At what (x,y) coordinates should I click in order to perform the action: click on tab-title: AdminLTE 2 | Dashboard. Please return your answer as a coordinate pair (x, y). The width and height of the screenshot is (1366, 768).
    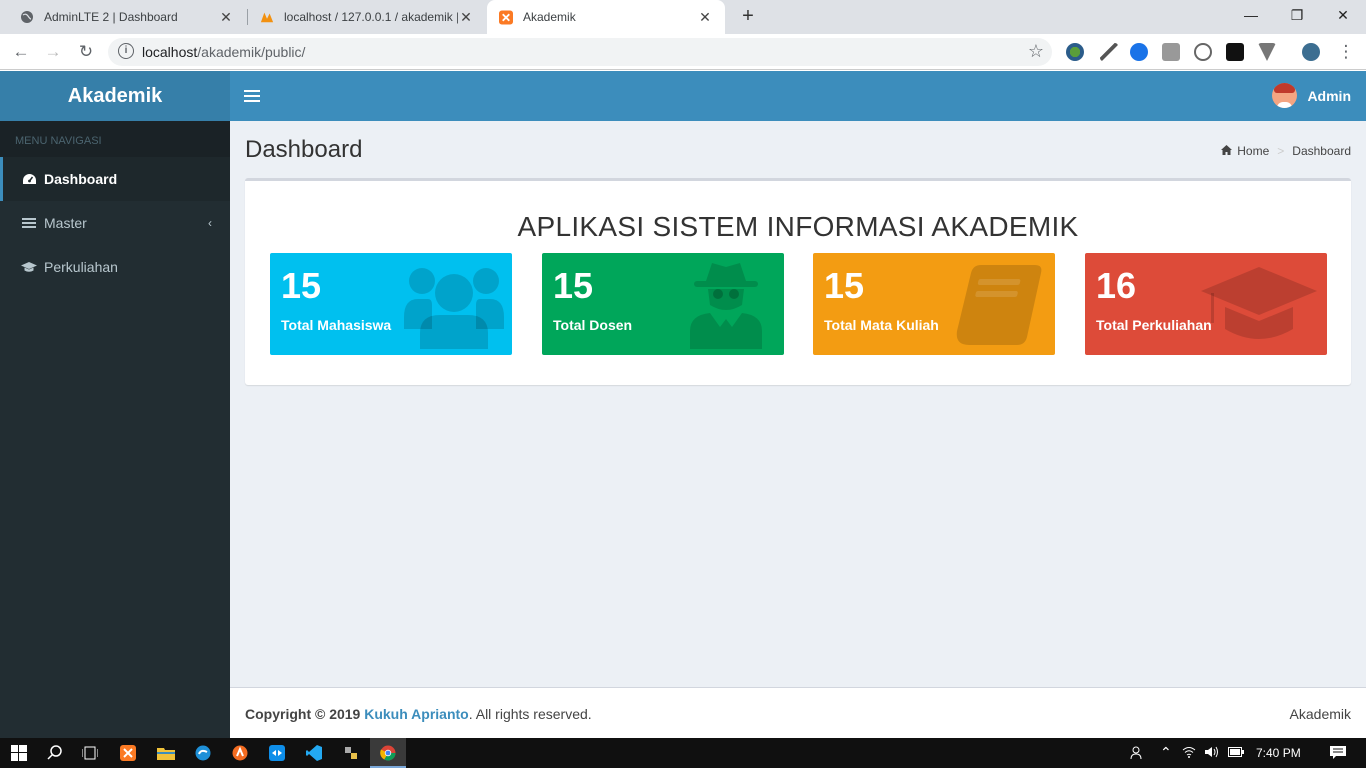
    Looking at the image, I should click on (111, 17).